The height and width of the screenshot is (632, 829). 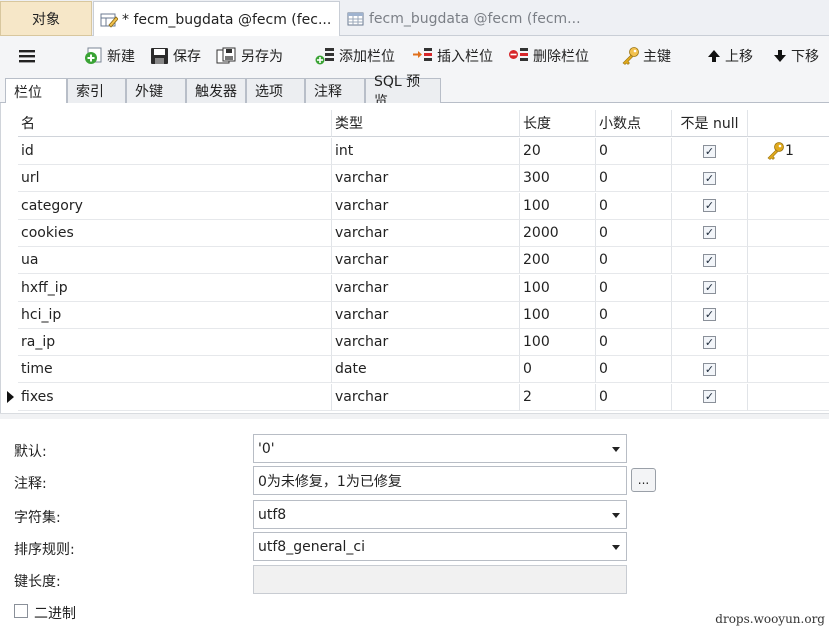 What do you see at coordinates (440, 480) in the screenshot?
I see `comment-field: 0为未修复，1为已修复` at bounding box center [440, 480].